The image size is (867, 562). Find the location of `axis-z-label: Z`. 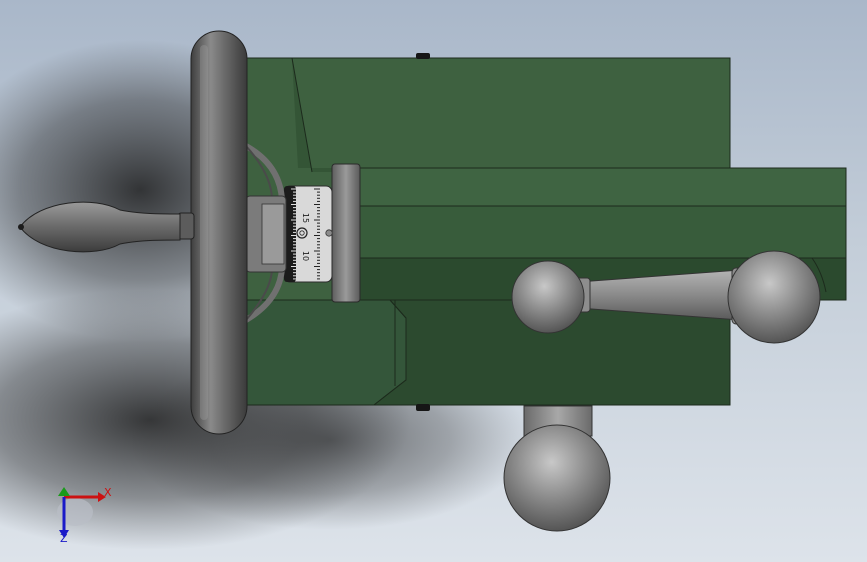

axis-z-label: Z is located at coordinates (64, 538).